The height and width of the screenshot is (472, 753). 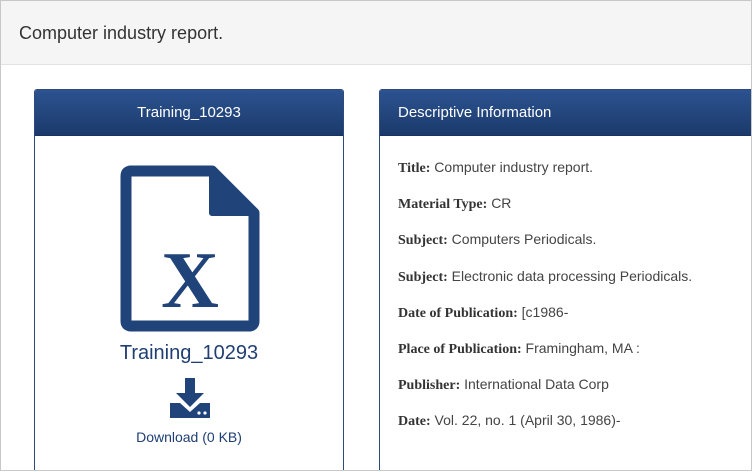 What do you see at coordinates (574, 430) in the screenshot?
I see `info-row-date: Date: Vol. 22, no. 1 (April 30, 1986)-` at bounding box center [574, 430].